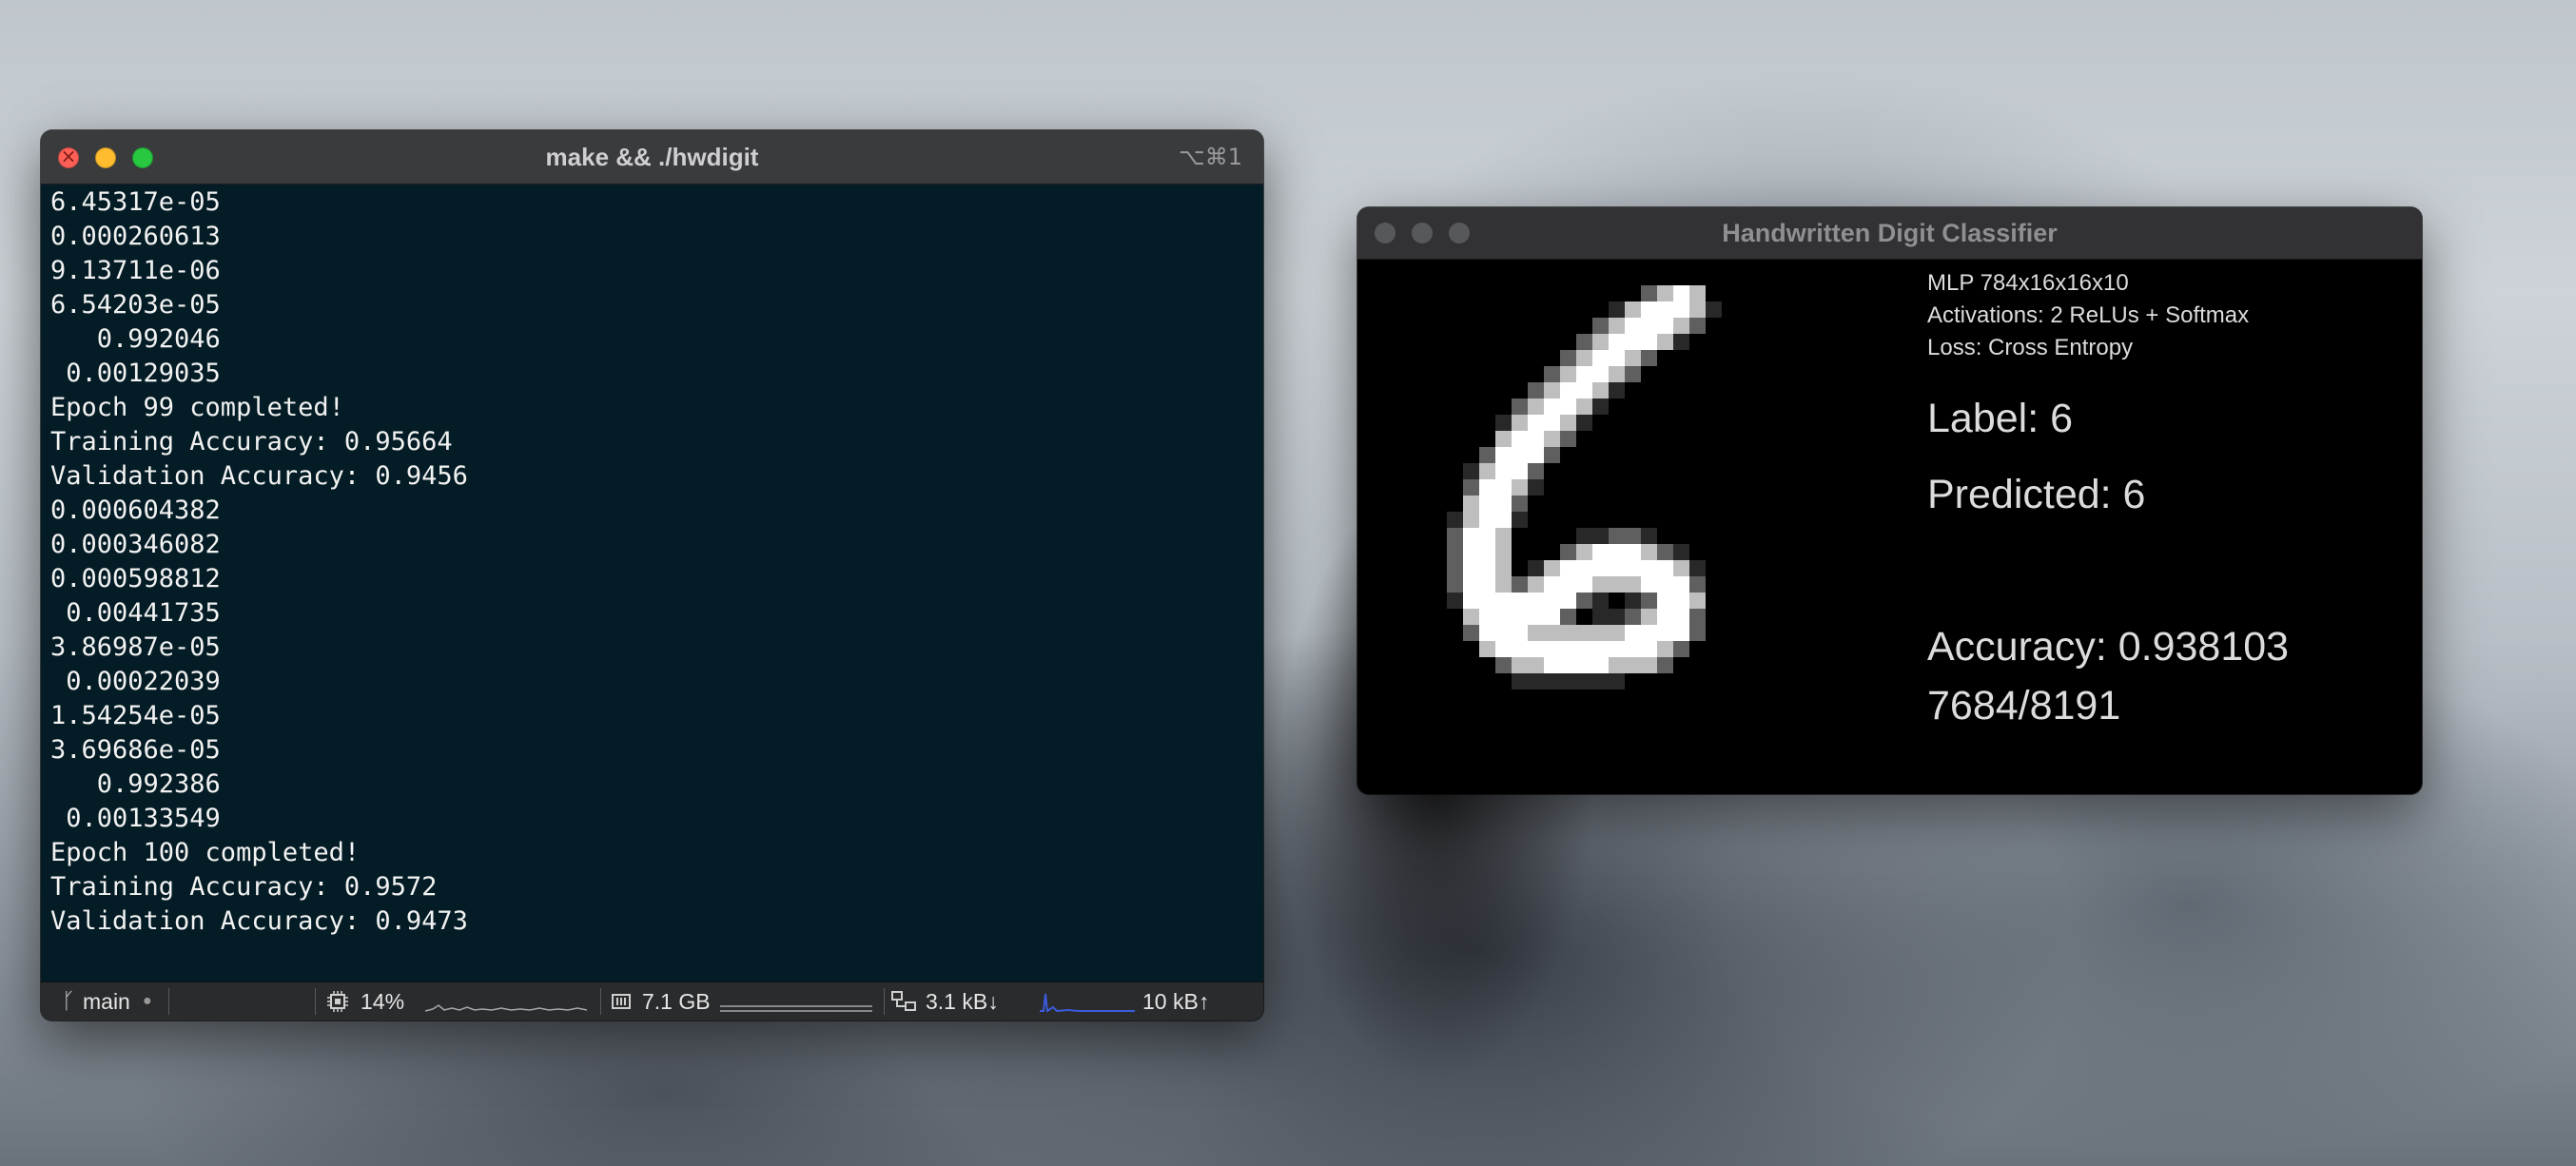 This screenshot has width=2576, height=1166. Describe the element at coordinates (2001, 419) in the screenshot. I see `true-label: Label: 6` at that location.